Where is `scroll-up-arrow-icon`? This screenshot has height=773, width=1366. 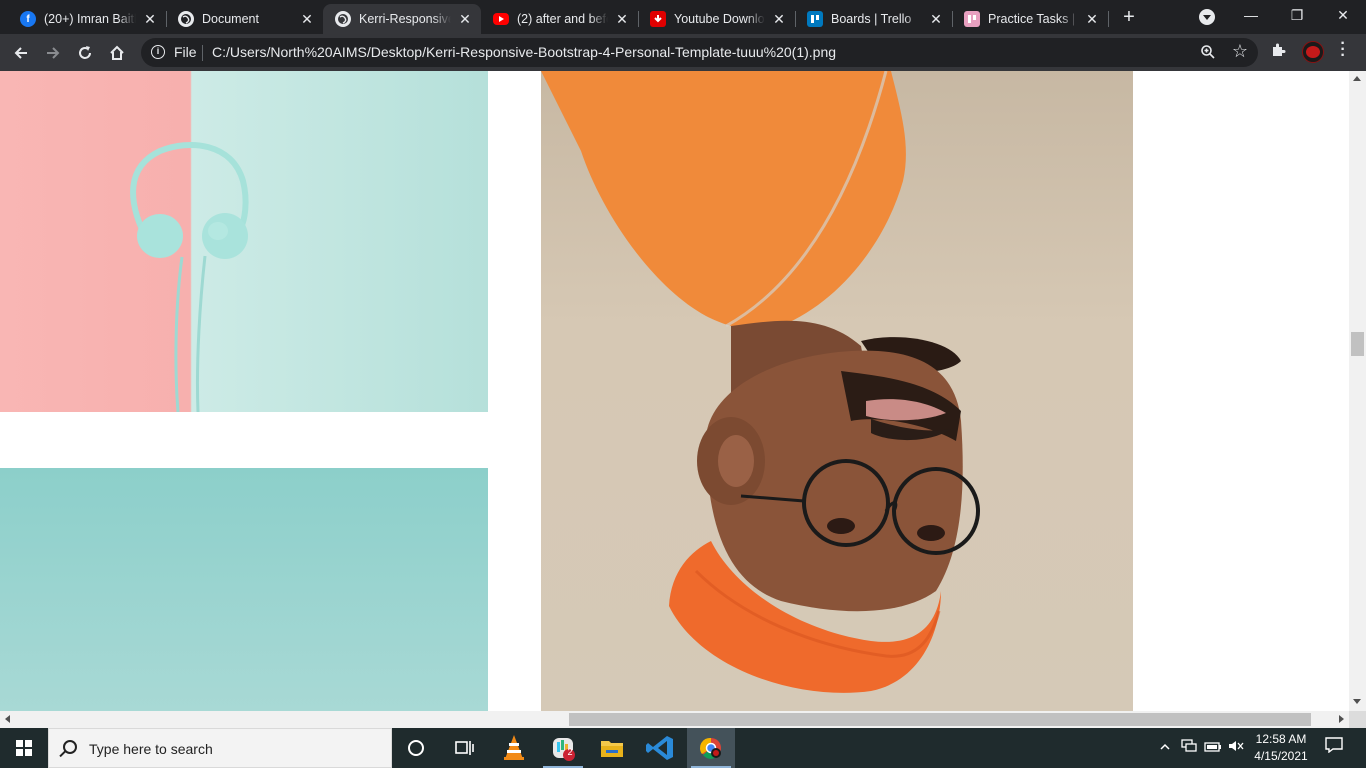 scroll-up-arrow-icon is located at coordinates (1357, 78).